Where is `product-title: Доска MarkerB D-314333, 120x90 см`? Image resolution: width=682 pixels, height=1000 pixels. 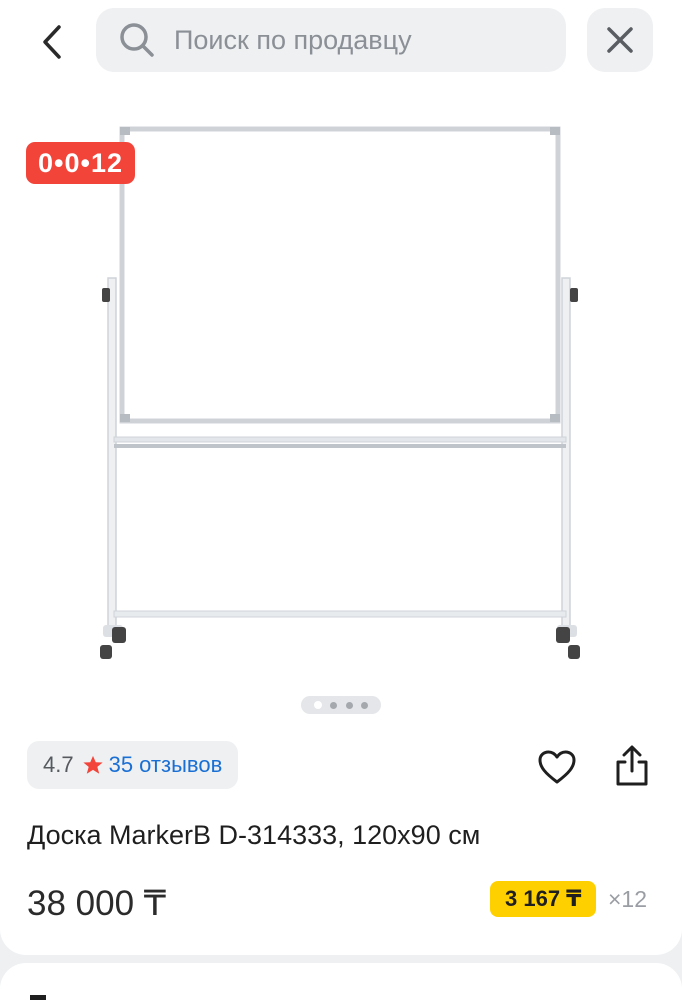
product-title: Доска MarkerB D-314333, 120x90 см is located at coordinates (254, 835).